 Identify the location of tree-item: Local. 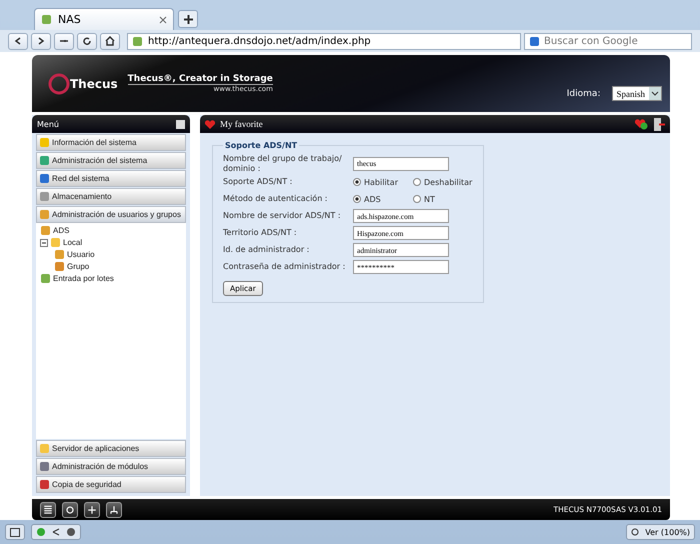
(72, 242).